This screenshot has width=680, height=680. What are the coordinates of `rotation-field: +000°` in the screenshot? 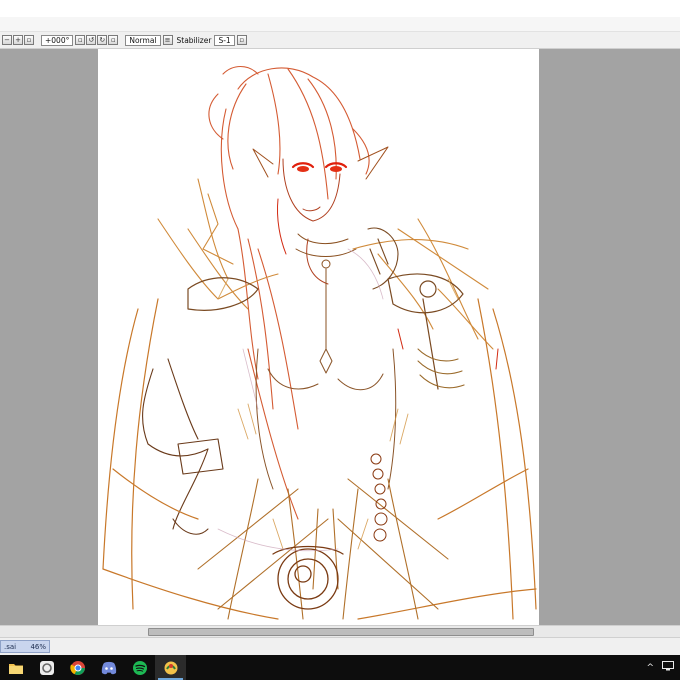 It's located at (57, 40).